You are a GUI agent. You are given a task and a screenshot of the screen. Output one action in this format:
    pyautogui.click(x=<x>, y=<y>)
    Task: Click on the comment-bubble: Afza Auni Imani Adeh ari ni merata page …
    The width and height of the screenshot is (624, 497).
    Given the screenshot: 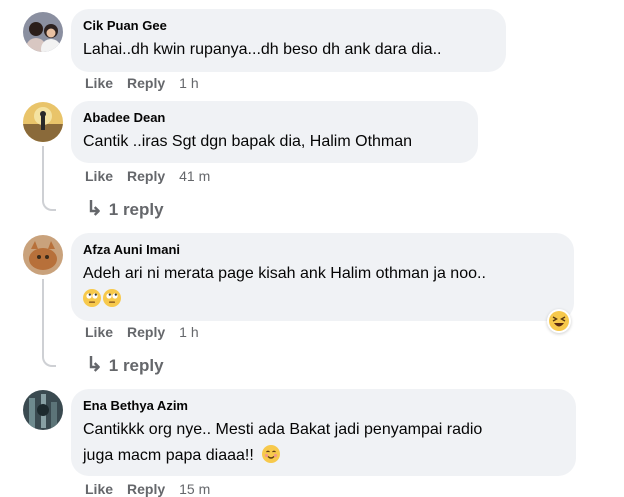 What is the action you would take?
    pyautogui.click(x=322, y=277)
    